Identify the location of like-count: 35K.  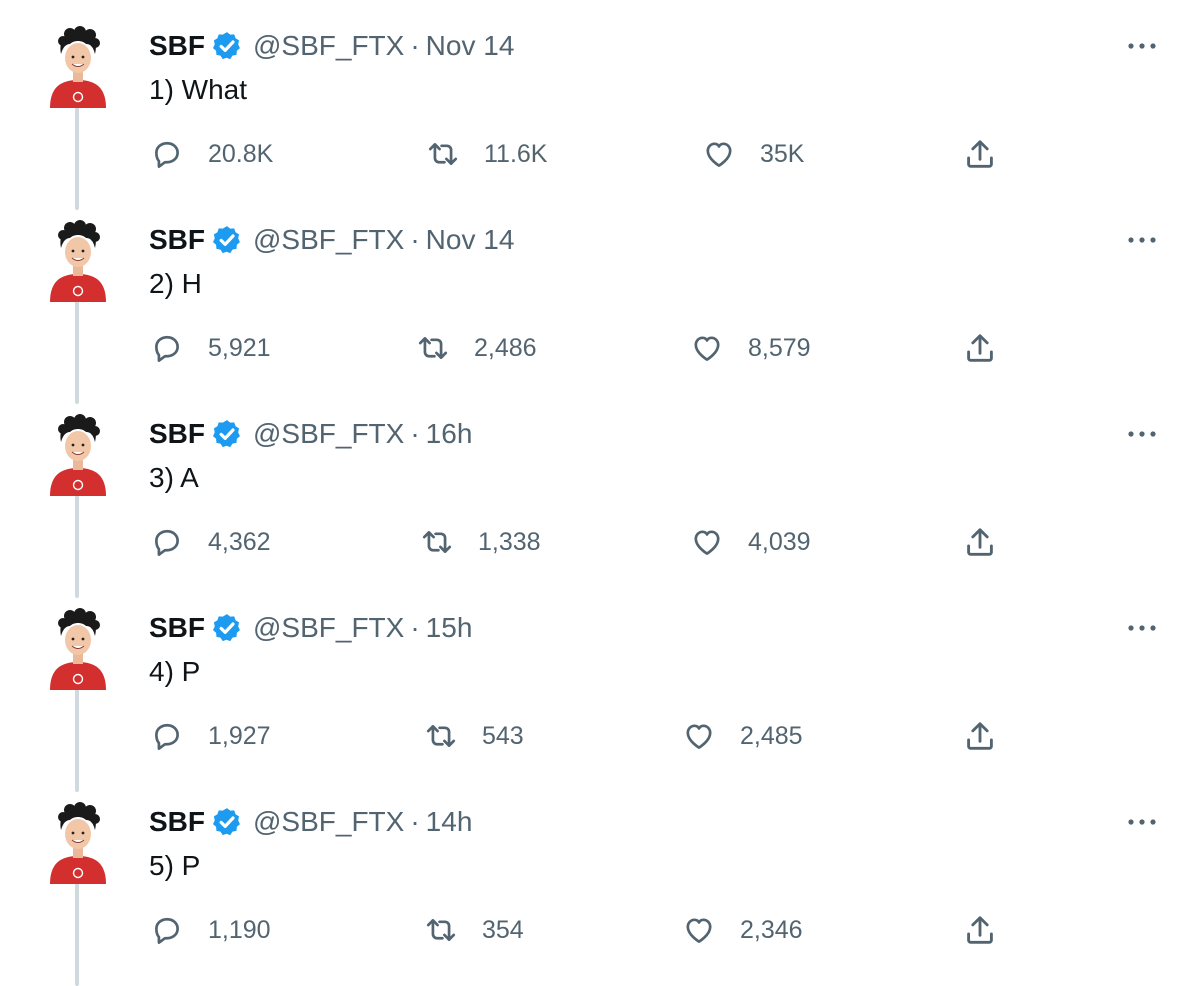
(782, 153).